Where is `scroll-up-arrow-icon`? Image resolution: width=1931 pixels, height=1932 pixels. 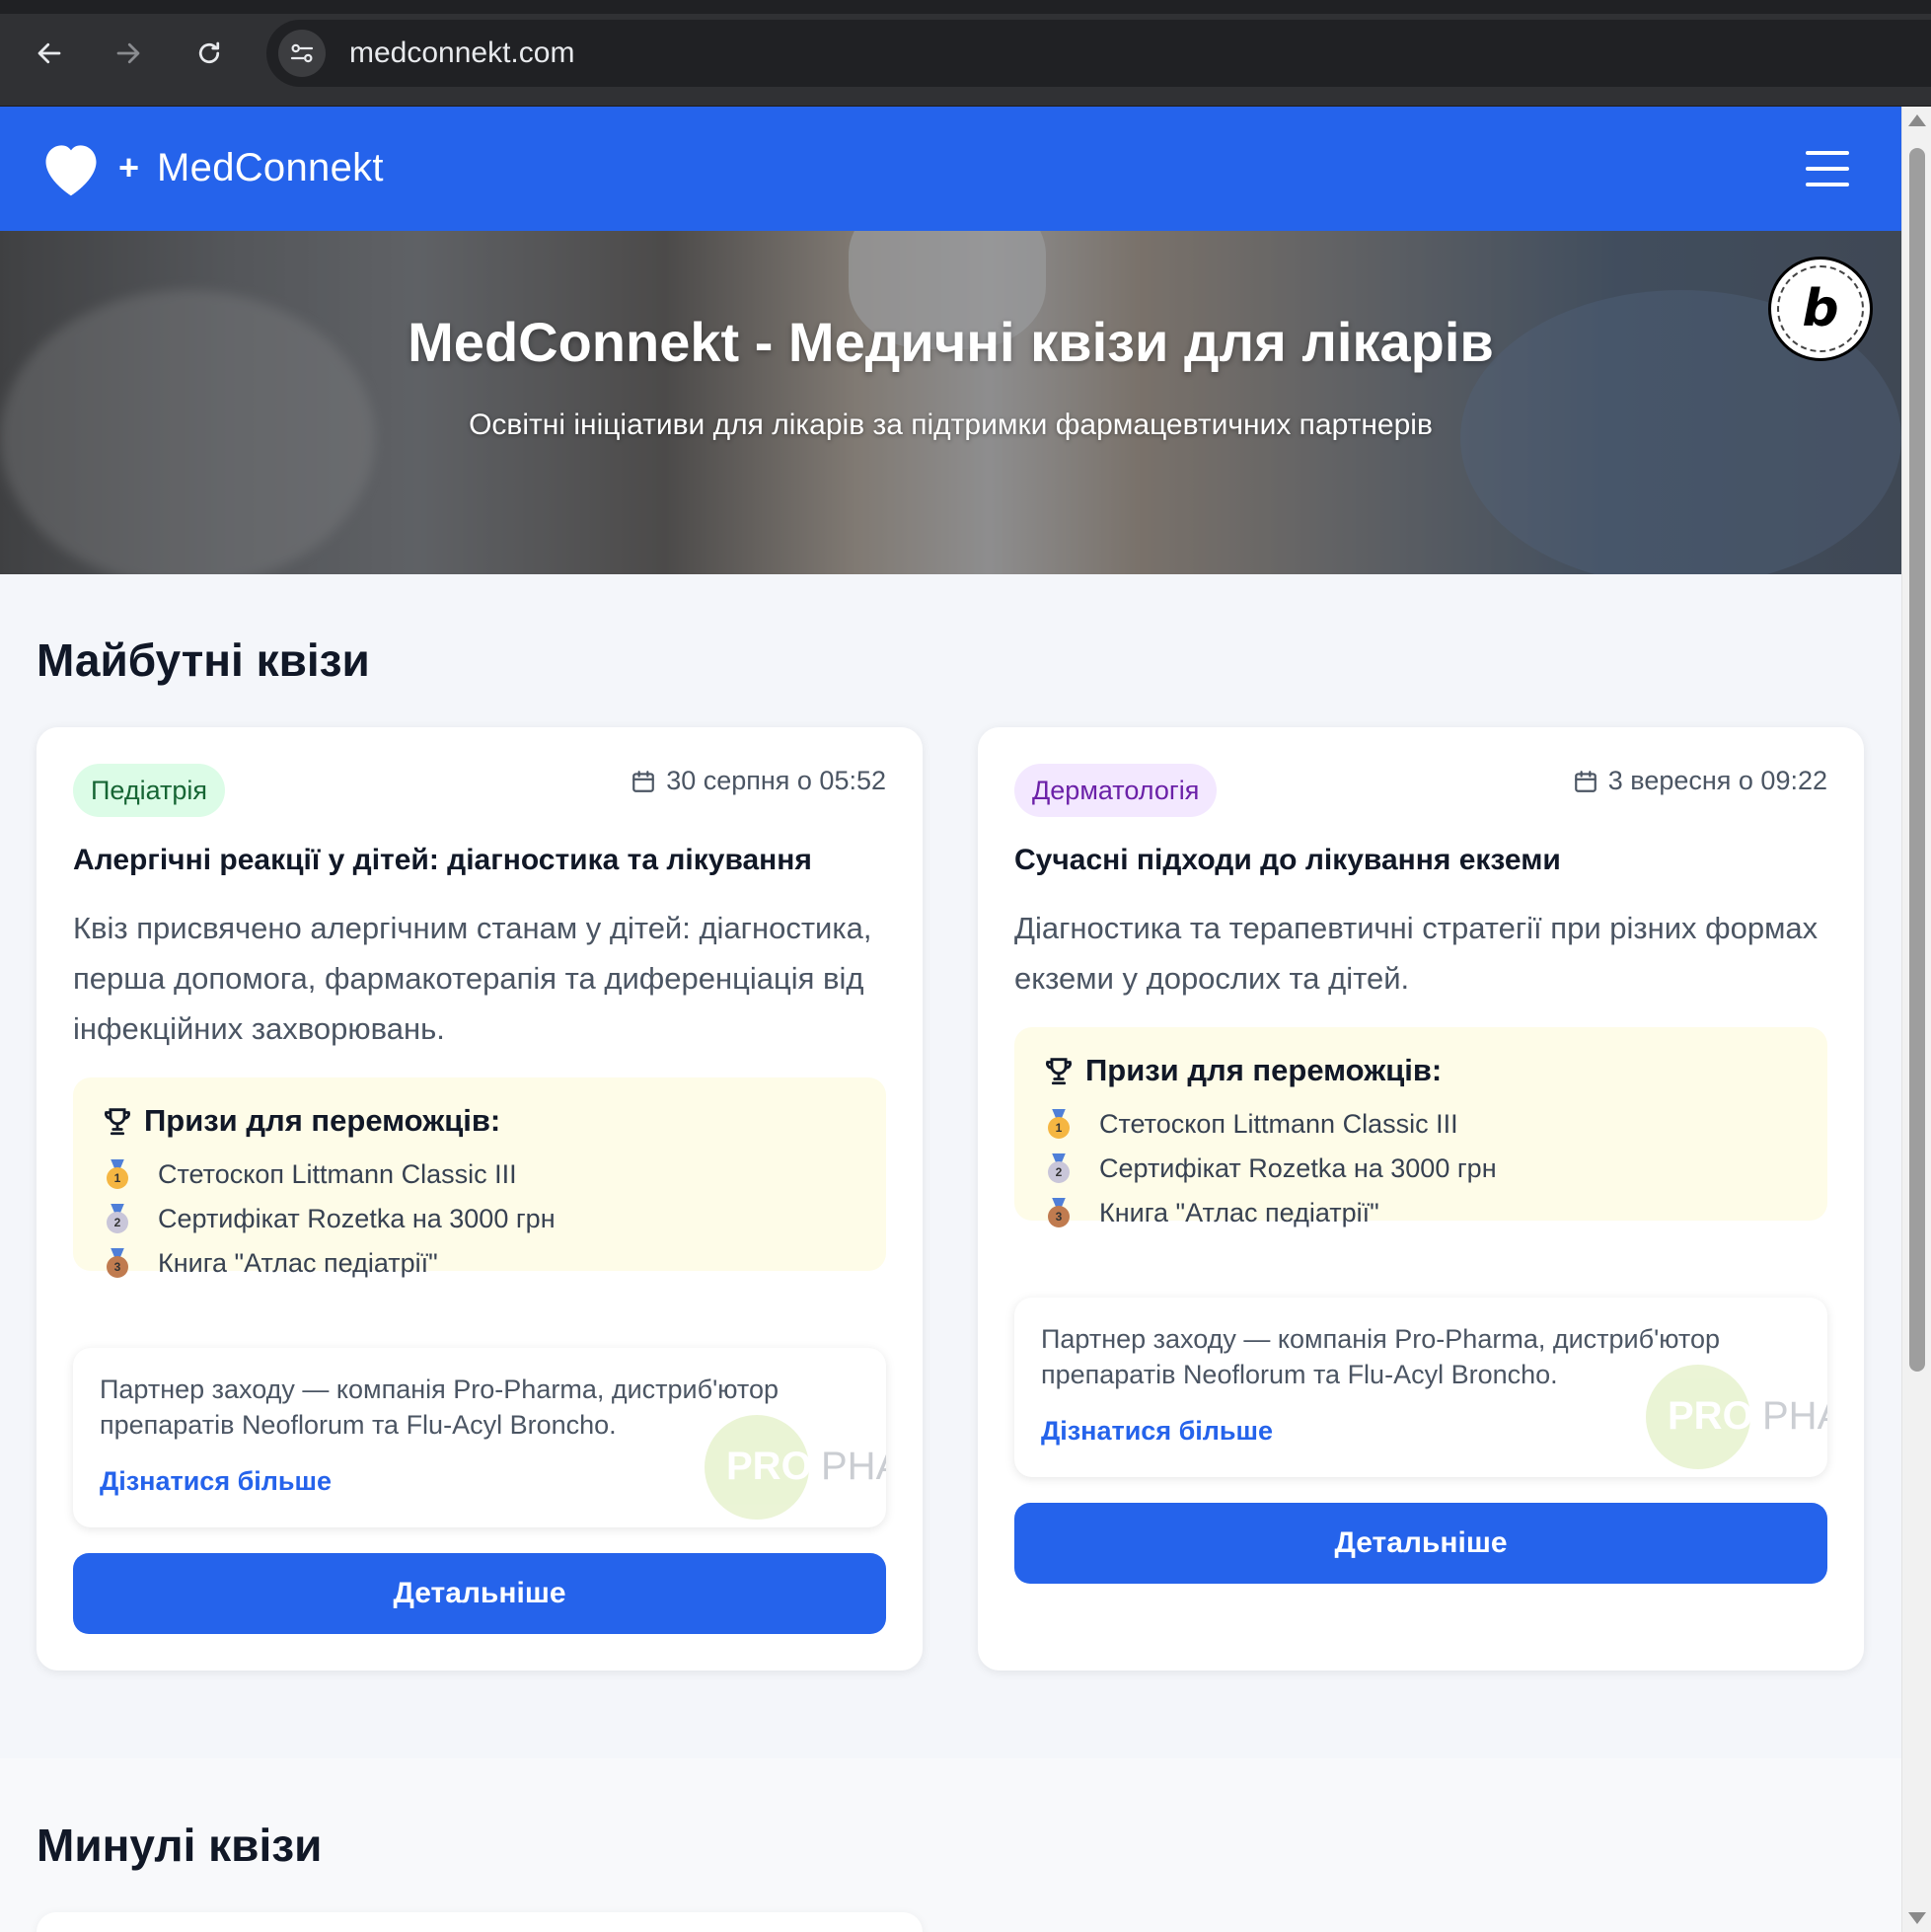 scroll-up-arrow-icon is located at coordinates (1917, 120).